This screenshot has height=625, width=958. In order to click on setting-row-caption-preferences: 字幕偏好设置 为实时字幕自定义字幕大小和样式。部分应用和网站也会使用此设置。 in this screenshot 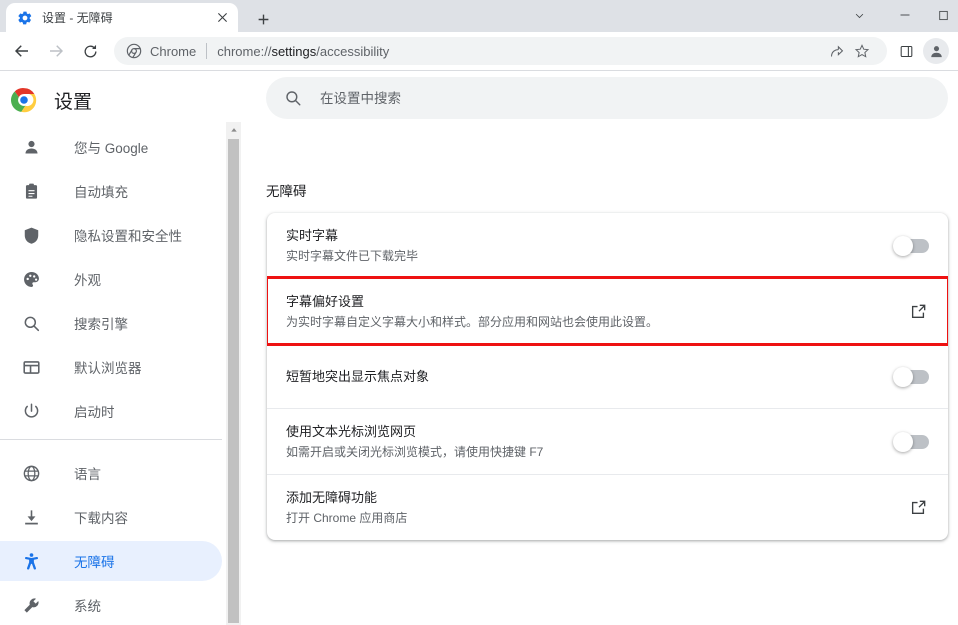, I will do `click(607, 311)`.